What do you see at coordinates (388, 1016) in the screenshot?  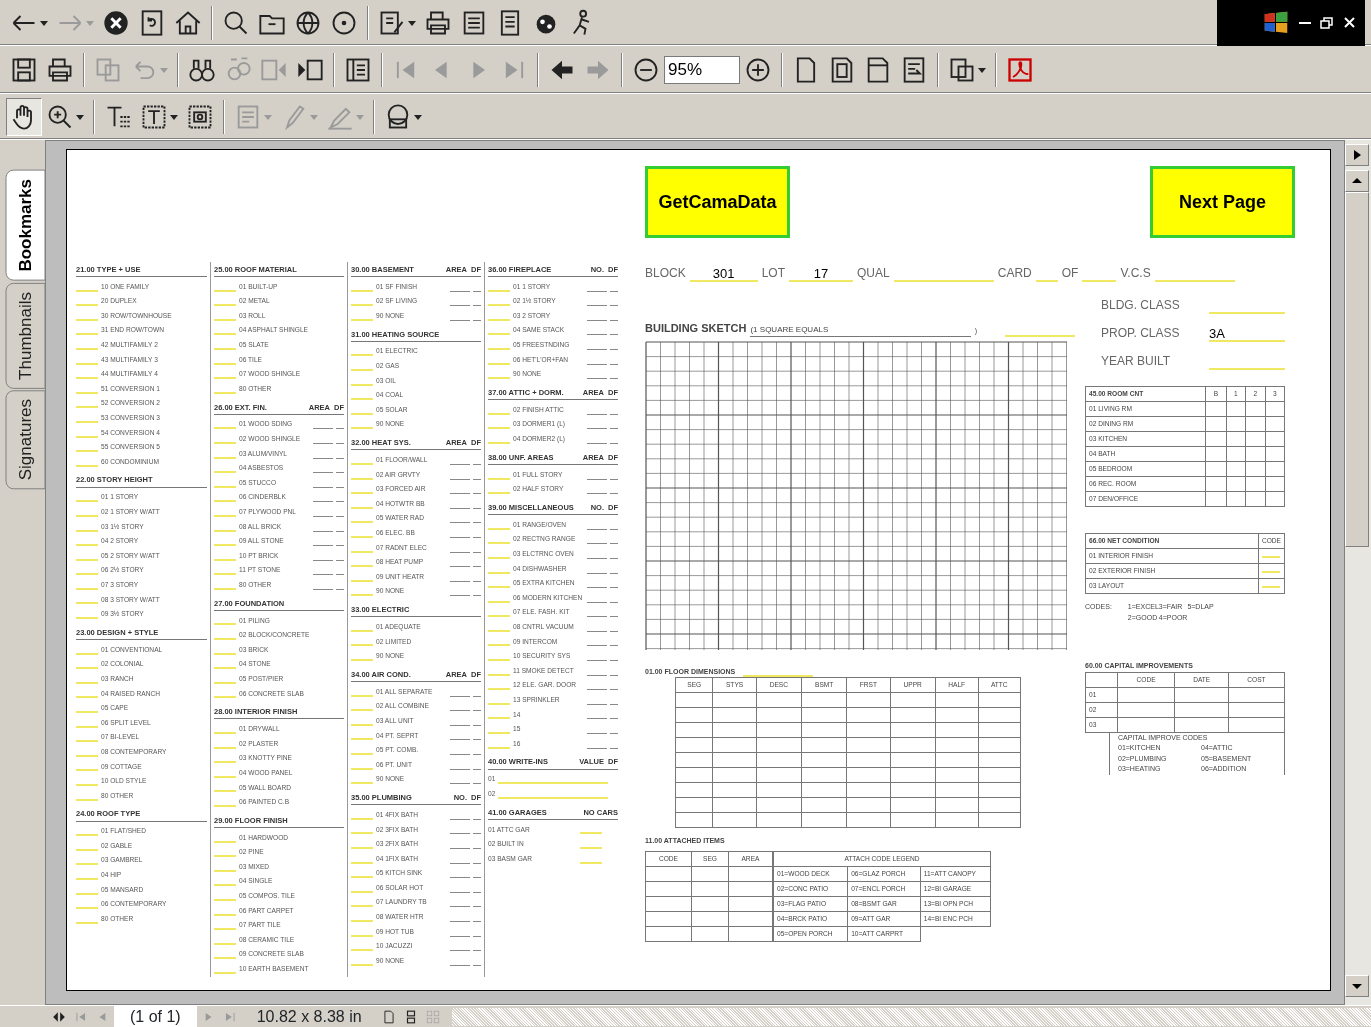 I see `page-icon` at bounding box center [388, 1016].